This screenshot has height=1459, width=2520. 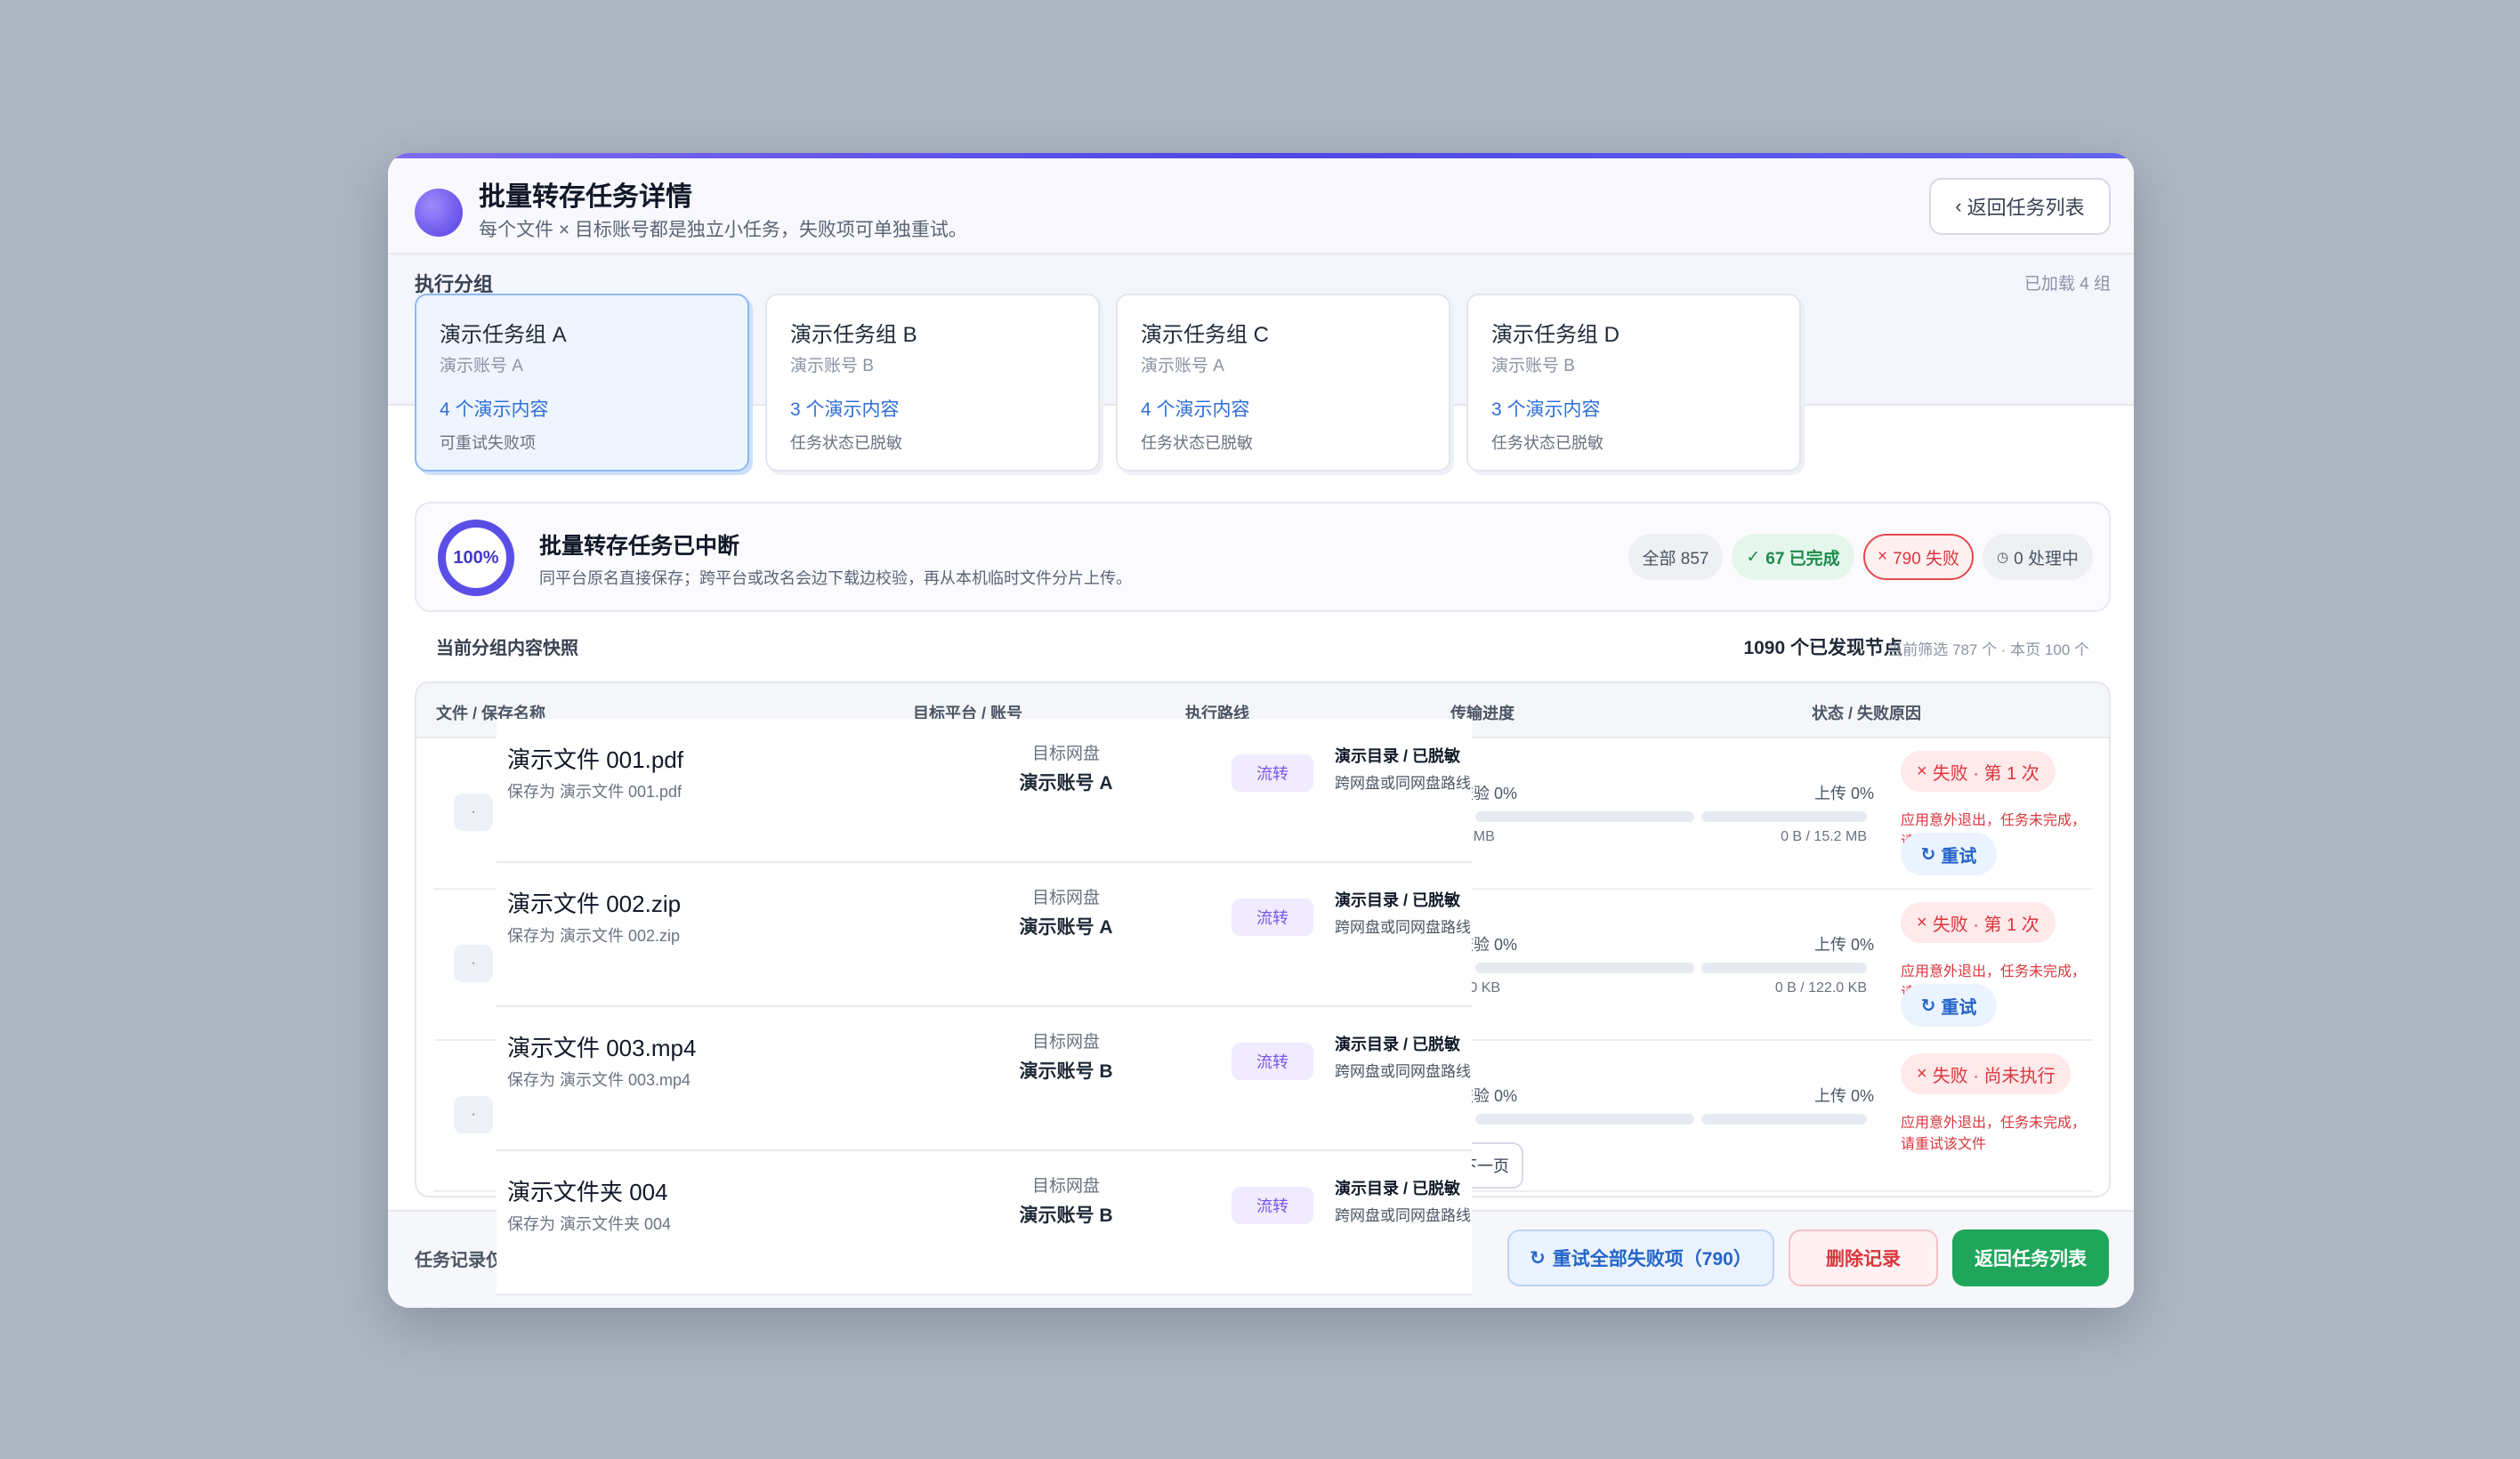 What do you see at coordinates (2003, 557) in the screenshot?
I see `clock-icon: ◷` at bounding box center [2003, 557].